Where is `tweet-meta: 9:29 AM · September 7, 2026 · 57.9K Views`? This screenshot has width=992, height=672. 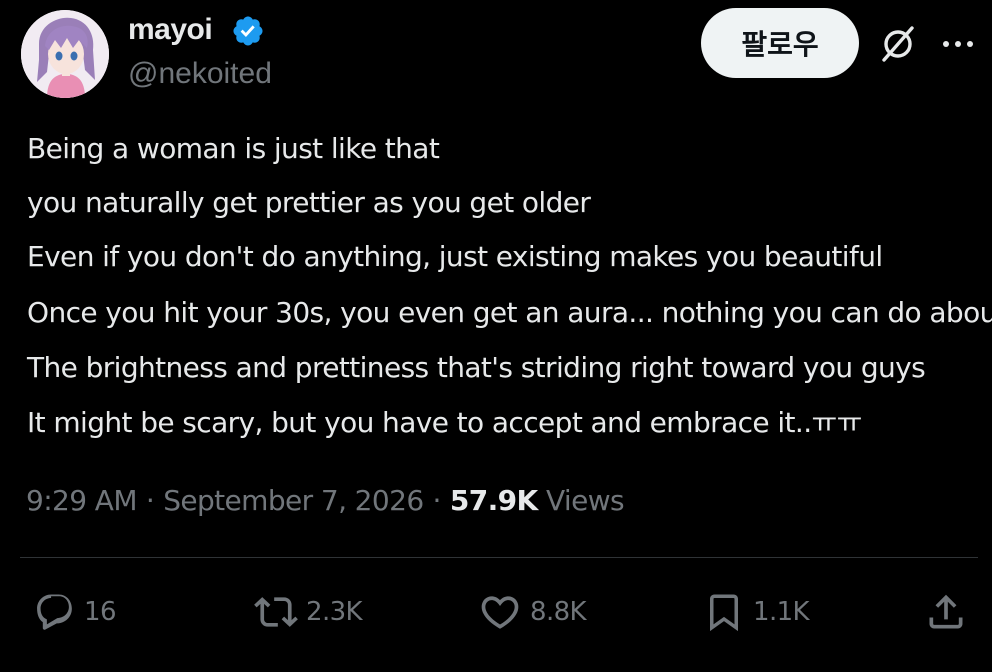 tweet-meta: 9:29 AM · September 7, 2026 · 57.9K Views is located at coordinates (325, 501).